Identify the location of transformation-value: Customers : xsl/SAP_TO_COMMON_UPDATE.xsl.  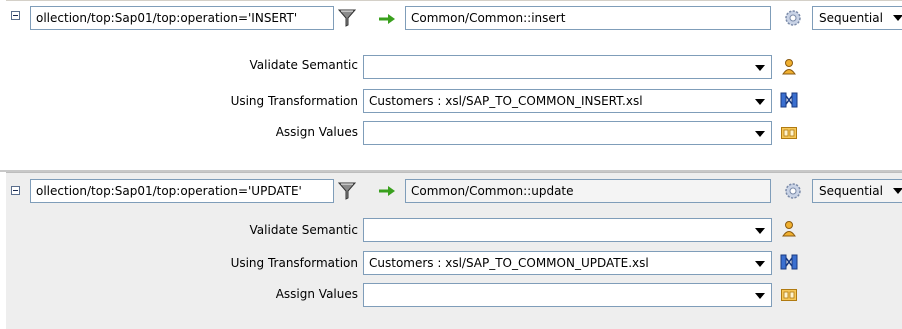
(509, 263).